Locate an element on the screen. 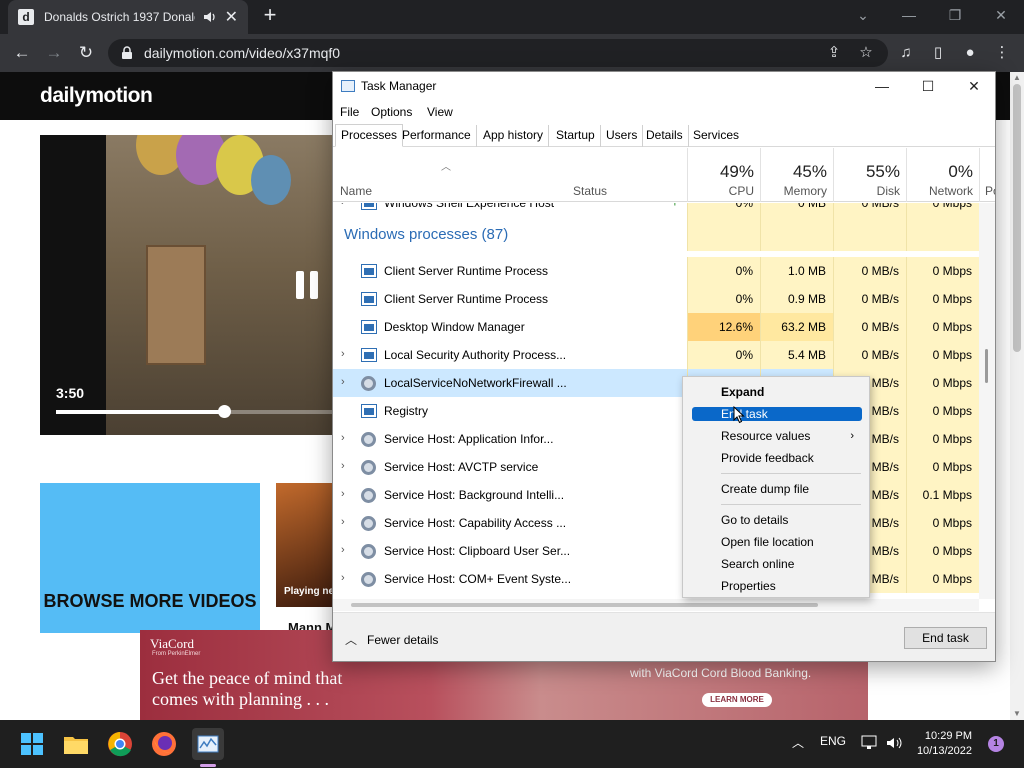  bookmark-star-icon: ☆ is located at coordinates (866, 53).